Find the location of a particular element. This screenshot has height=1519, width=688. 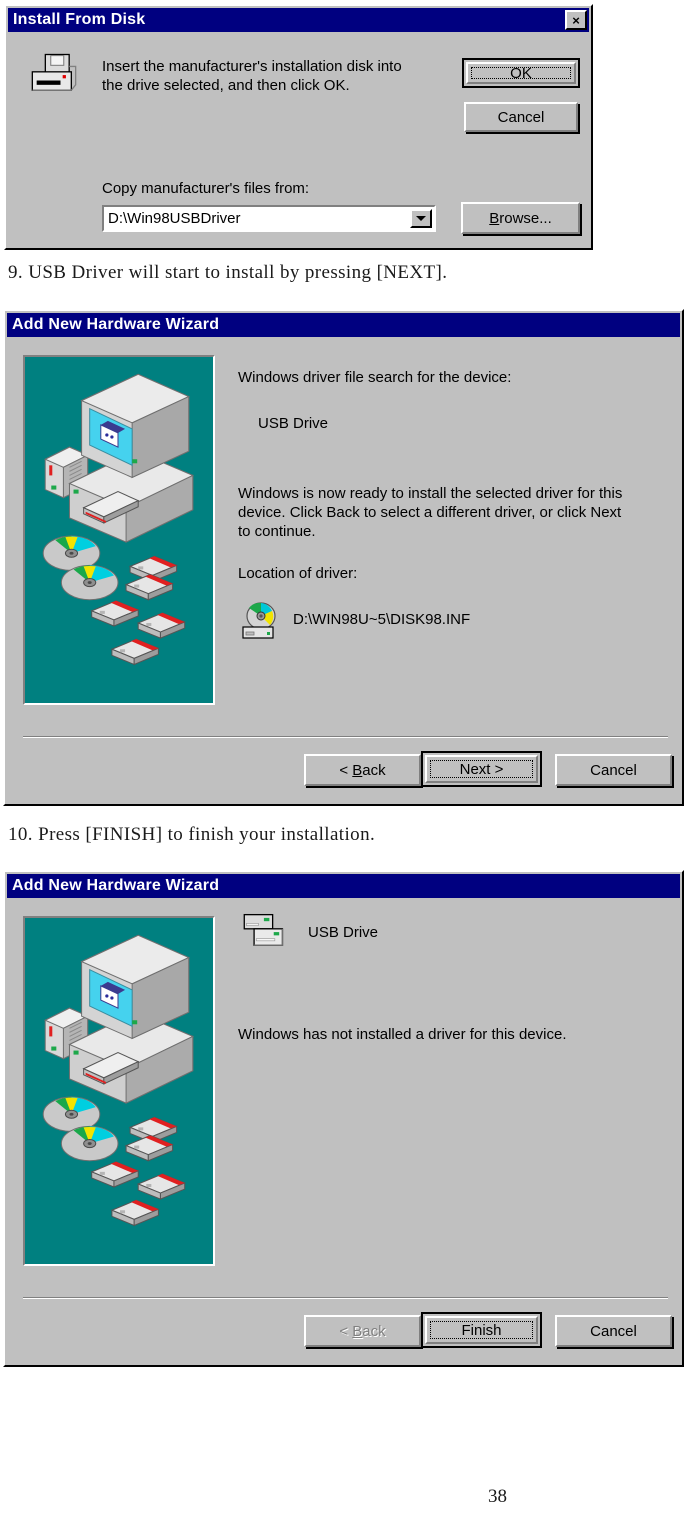

back-button: < Back is located at coordinates (362, 770).